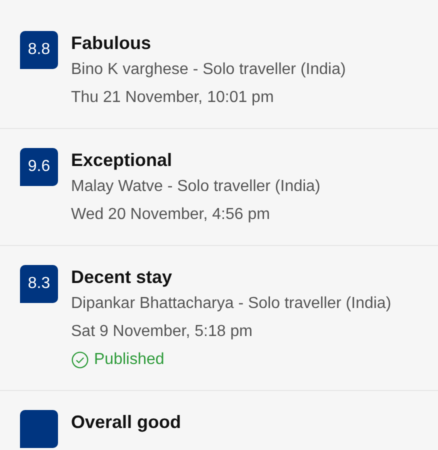 Image resolution: width=438 pixels, height=450 pixels. I want to click on review-title: Overall good, so click(126, 422).